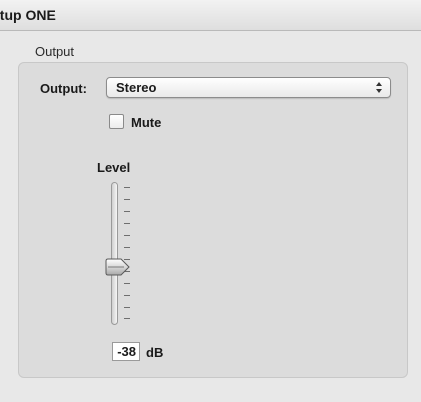 The image size is (421, 402). Describe the element at coordinates (146, 122) in the screenshot. I see `mute-label: Mute` at that location.